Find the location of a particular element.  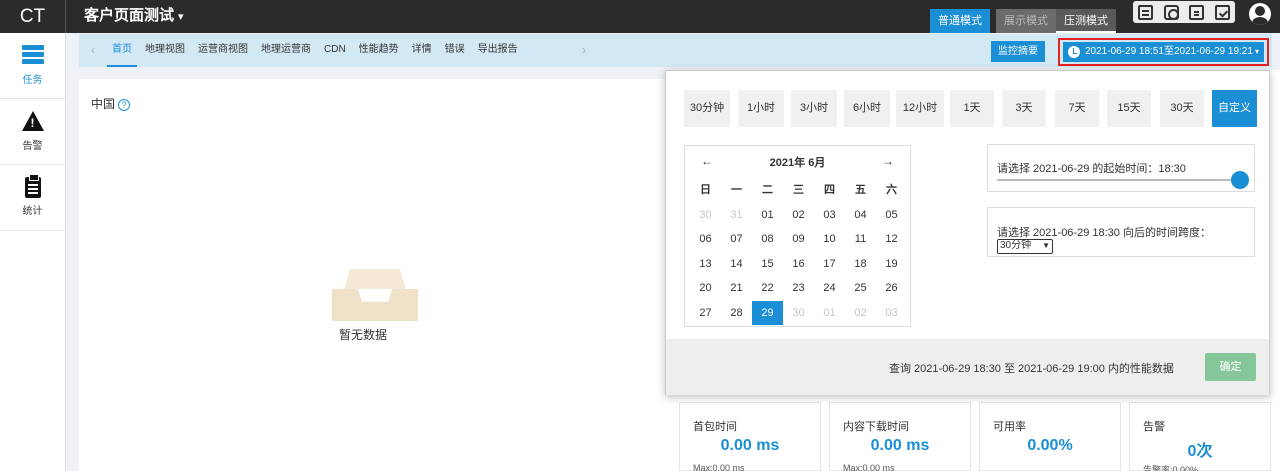

tab-isp-view: 运营商视图 is located at coordinates (223, 50).